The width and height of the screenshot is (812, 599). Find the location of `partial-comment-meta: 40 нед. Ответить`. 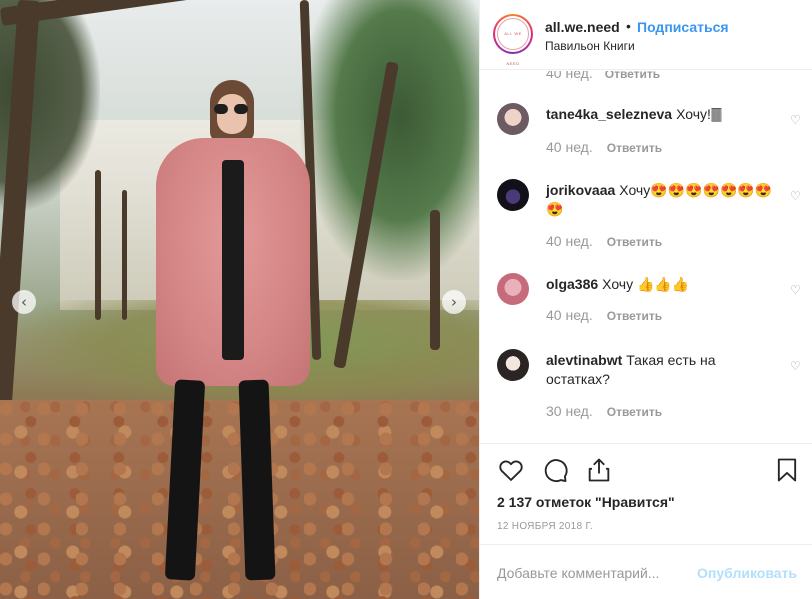

partial-comment-meta: 40 нед. Ответить is located at coordinates (603, 76).